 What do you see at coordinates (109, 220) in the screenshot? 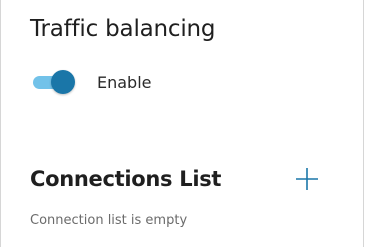
I see `empty-connections-message: Connection list is empty` at bounding box center [109, 220].